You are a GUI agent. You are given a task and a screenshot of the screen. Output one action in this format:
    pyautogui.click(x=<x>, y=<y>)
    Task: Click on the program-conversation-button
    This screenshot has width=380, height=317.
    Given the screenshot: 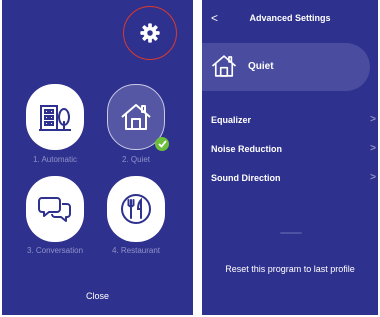 What is the action you would take?
    pyautogui.click(x=55, y=209)
    